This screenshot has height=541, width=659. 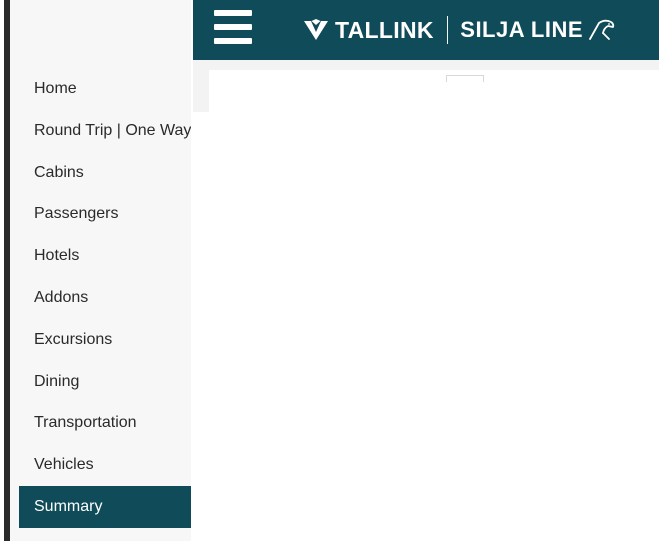 What do you see at coordinates (105, 173) in the screenshot?
I see `sidebar-item-cabins: Cabins` at bounding box center [105, 173].